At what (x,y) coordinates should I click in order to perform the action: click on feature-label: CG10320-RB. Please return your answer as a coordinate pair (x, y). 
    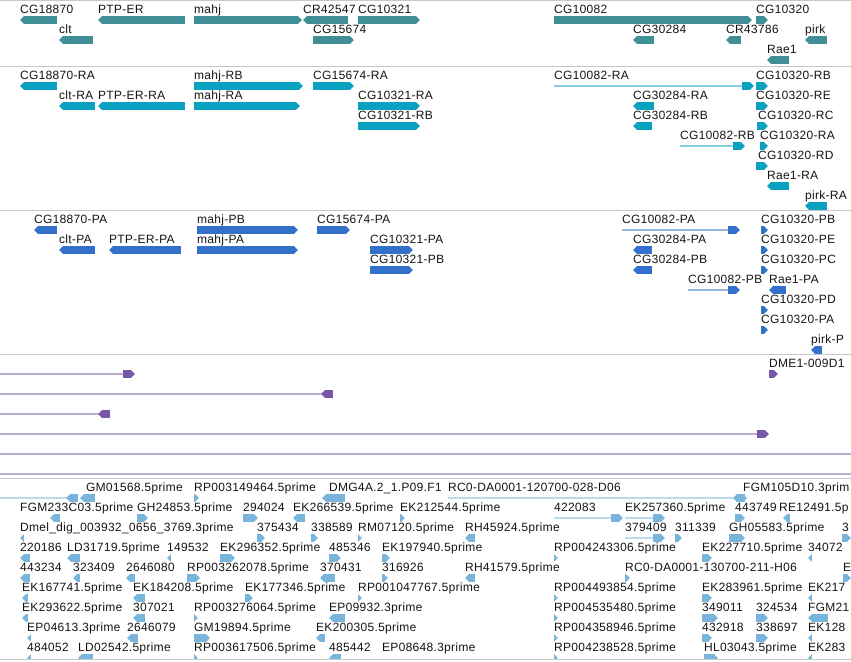
    Looking at the image, I should click on (794, 75).